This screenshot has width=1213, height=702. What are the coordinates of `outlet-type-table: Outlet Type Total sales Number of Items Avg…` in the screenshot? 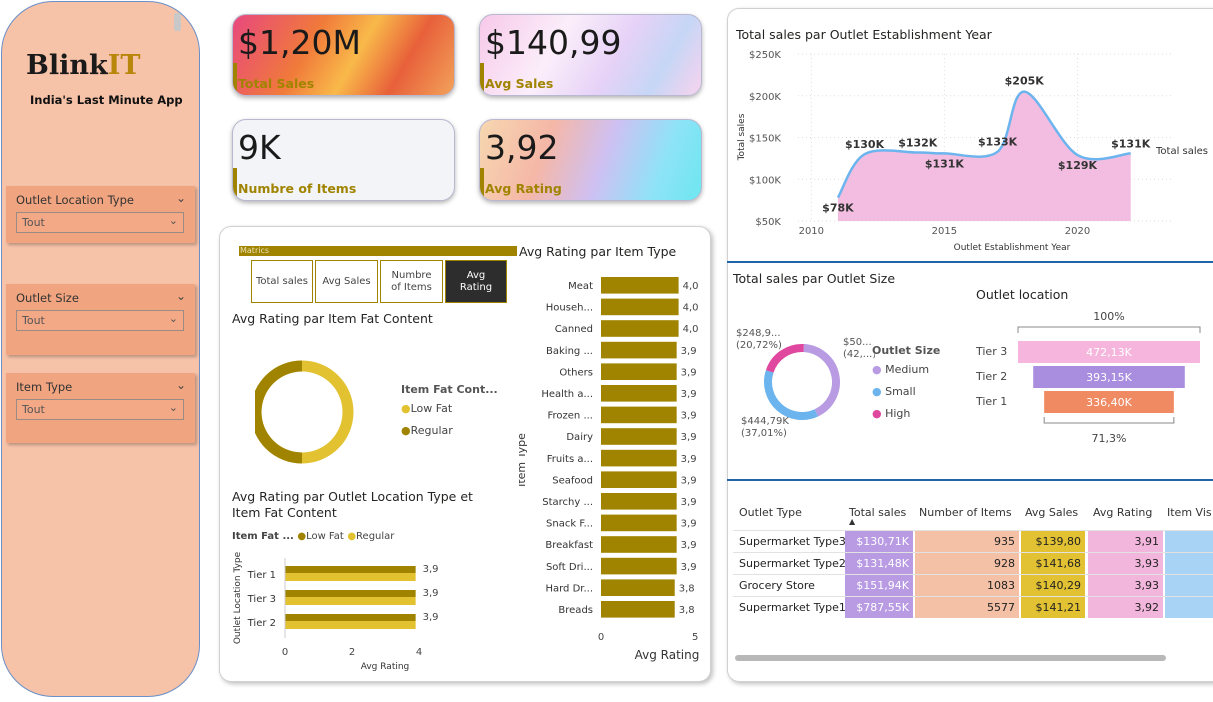 It's located at (973, 562).